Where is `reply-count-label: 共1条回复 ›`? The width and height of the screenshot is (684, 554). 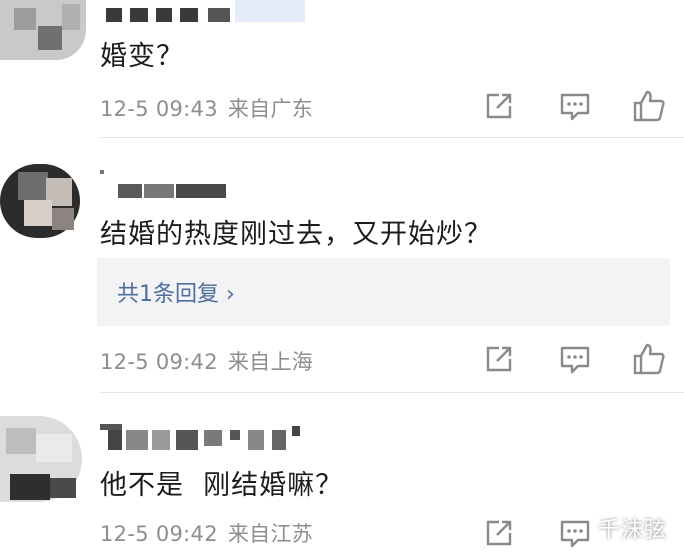 reply-count-label: 共1条回复 › is located at coordinates (176, 294).